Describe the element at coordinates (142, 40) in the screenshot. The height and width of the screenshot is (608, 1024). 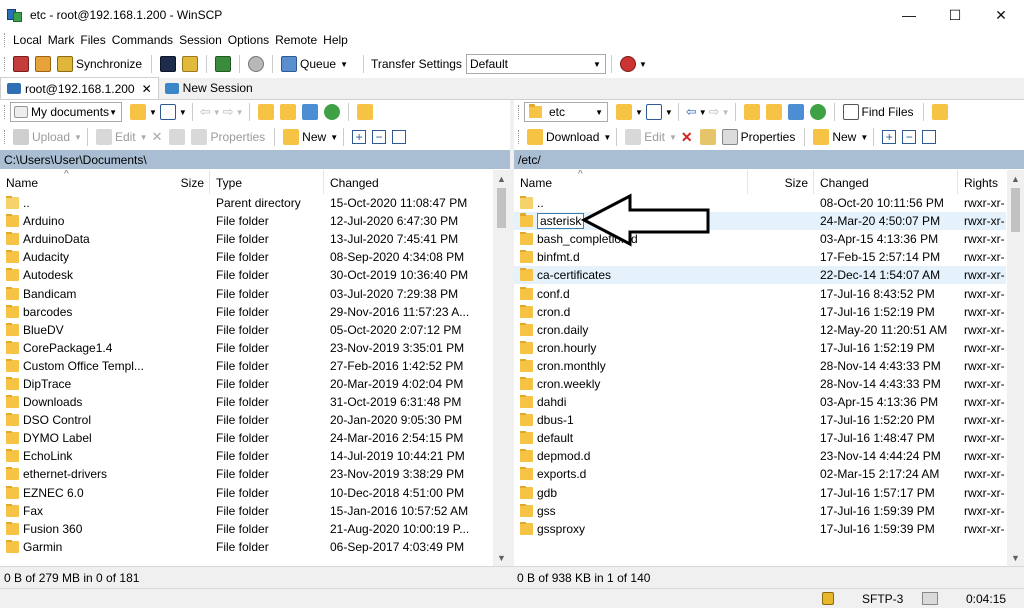
I see `menu-commands: Commands` at that location.